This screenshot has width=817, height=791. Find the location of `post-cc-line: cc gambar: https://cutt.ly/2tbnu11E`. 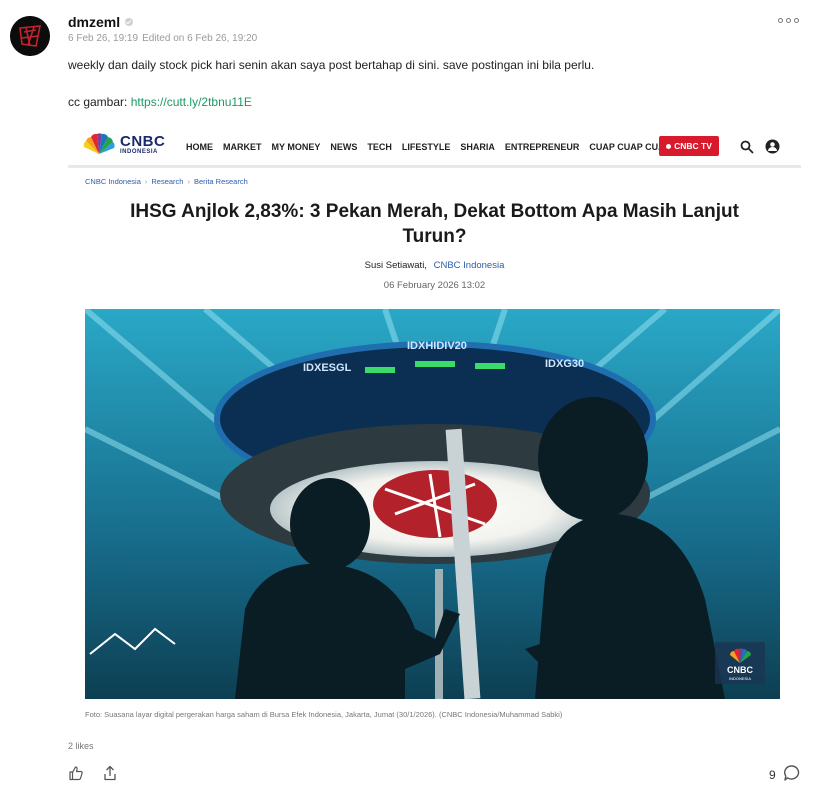

post-cc-line: cc gambar: https://cutt.ly/2tbnu11E is located at coordinates (160, 102).